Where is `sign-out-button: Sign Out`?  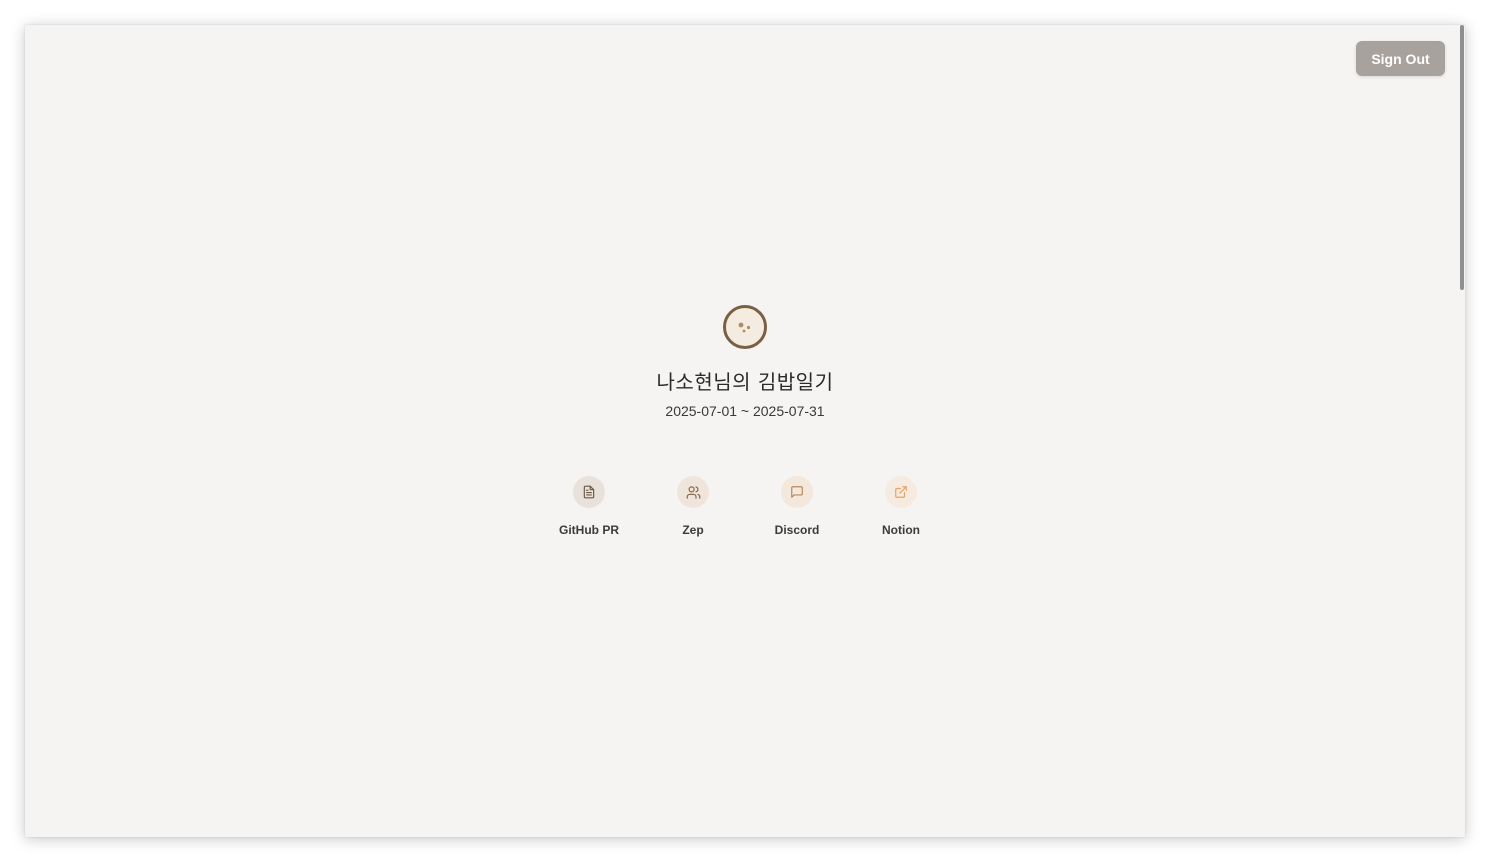 sign-out-button: Sign Out is located at coordinates (1400, 58).